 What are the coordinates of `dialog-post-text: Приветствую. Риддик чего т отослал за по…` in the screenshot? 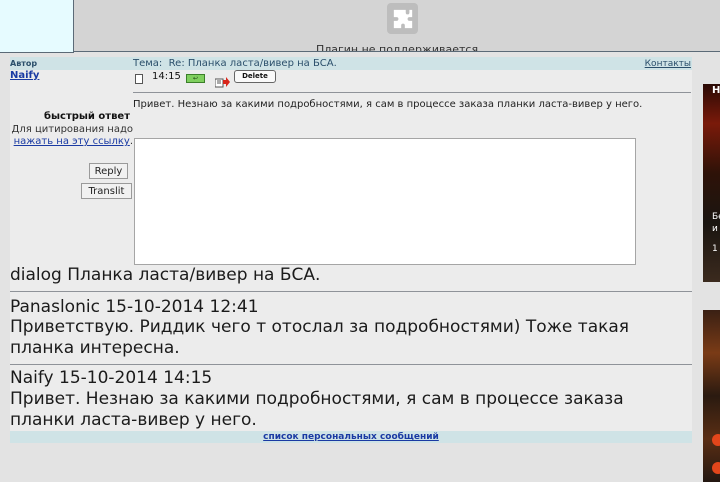 It's located at (320, 337).